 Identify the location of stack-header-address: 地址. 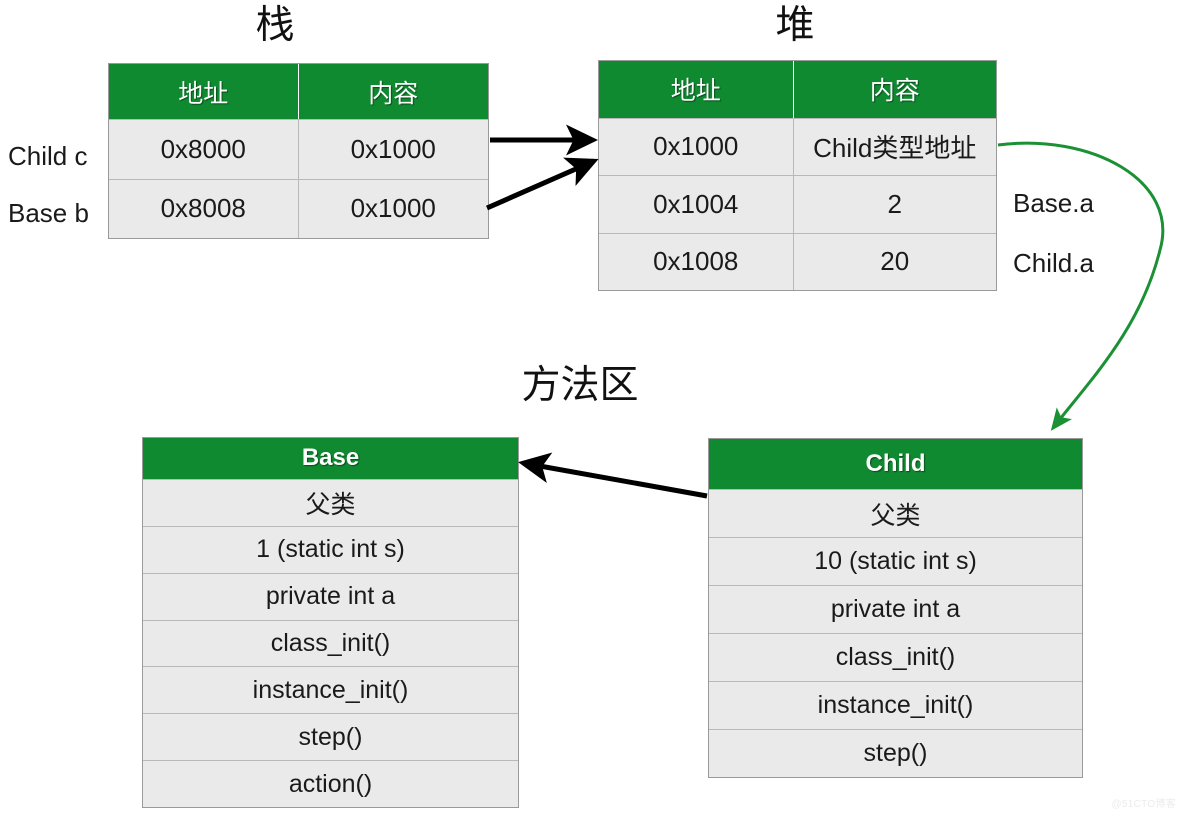
(204, 92).